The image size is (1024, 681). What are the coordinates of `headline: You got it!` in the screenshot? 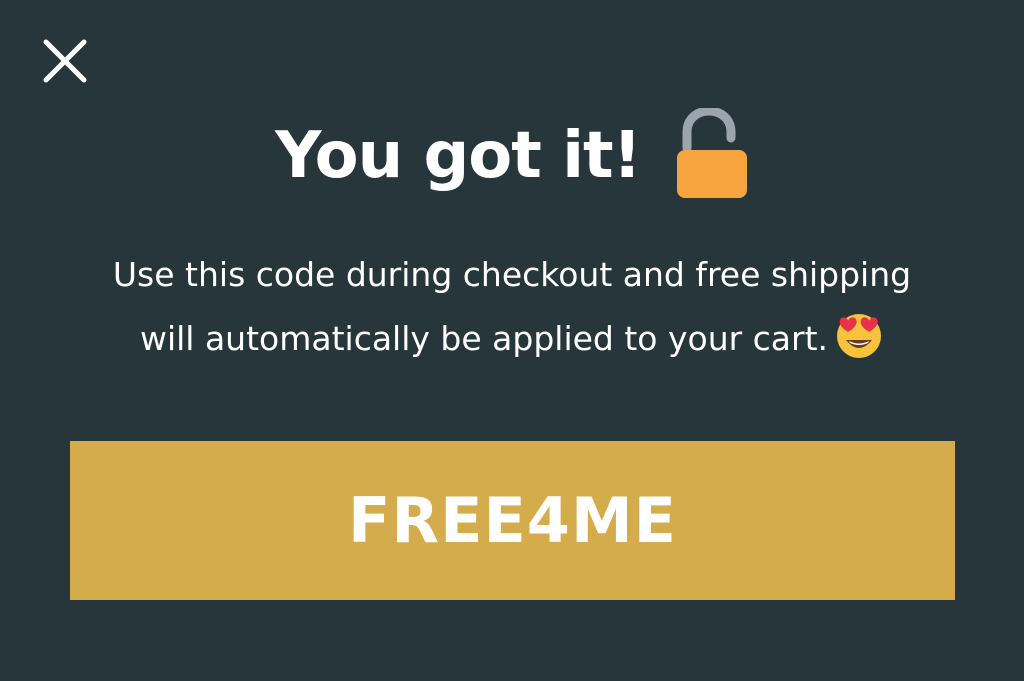 It's located at (512, 156).